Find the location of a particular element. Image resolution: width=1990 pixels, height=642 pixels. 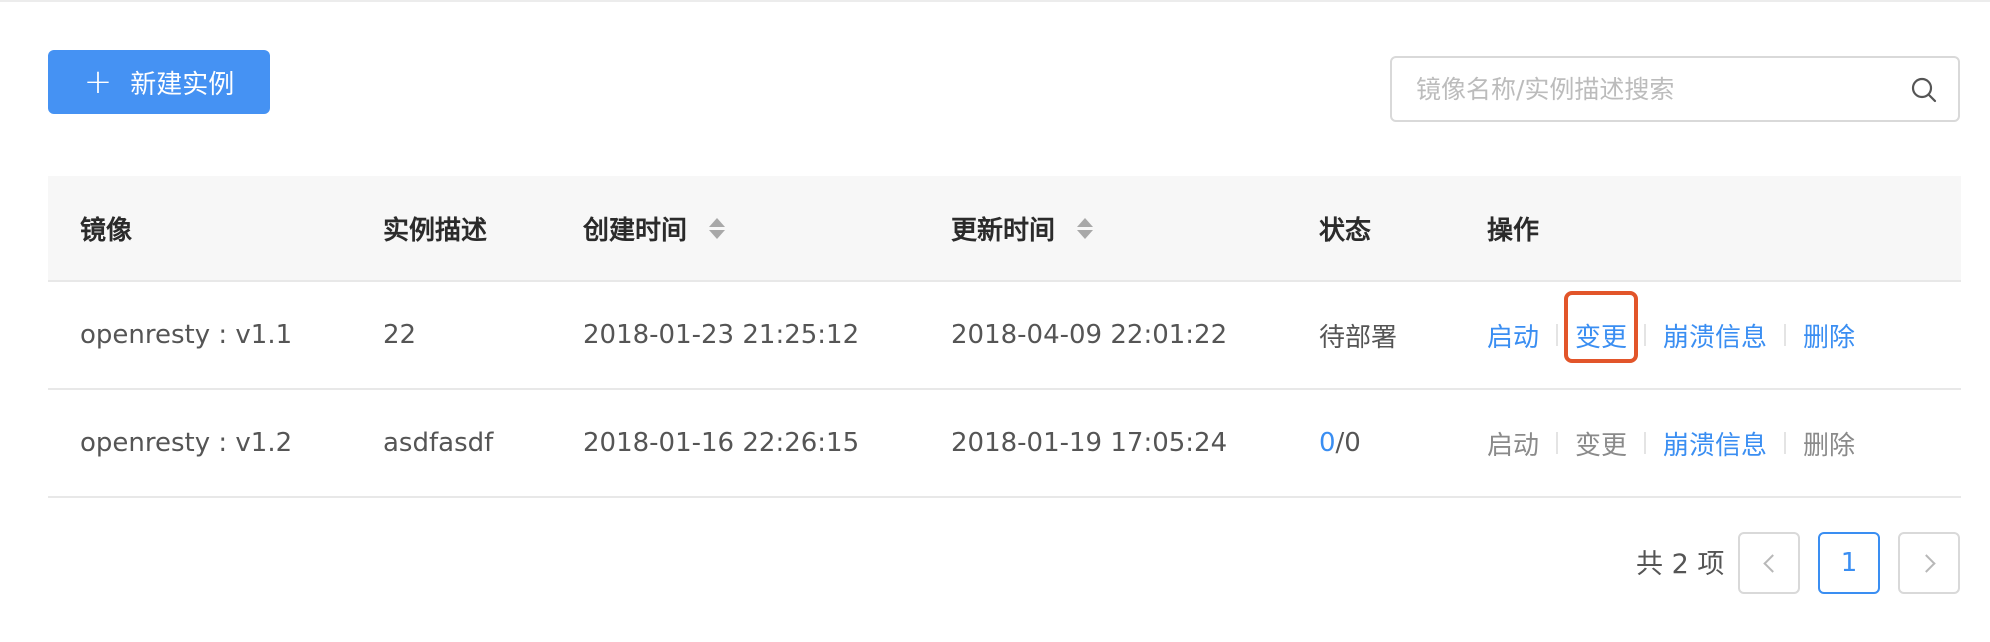

search-input is located at coordinates (1651, 89).